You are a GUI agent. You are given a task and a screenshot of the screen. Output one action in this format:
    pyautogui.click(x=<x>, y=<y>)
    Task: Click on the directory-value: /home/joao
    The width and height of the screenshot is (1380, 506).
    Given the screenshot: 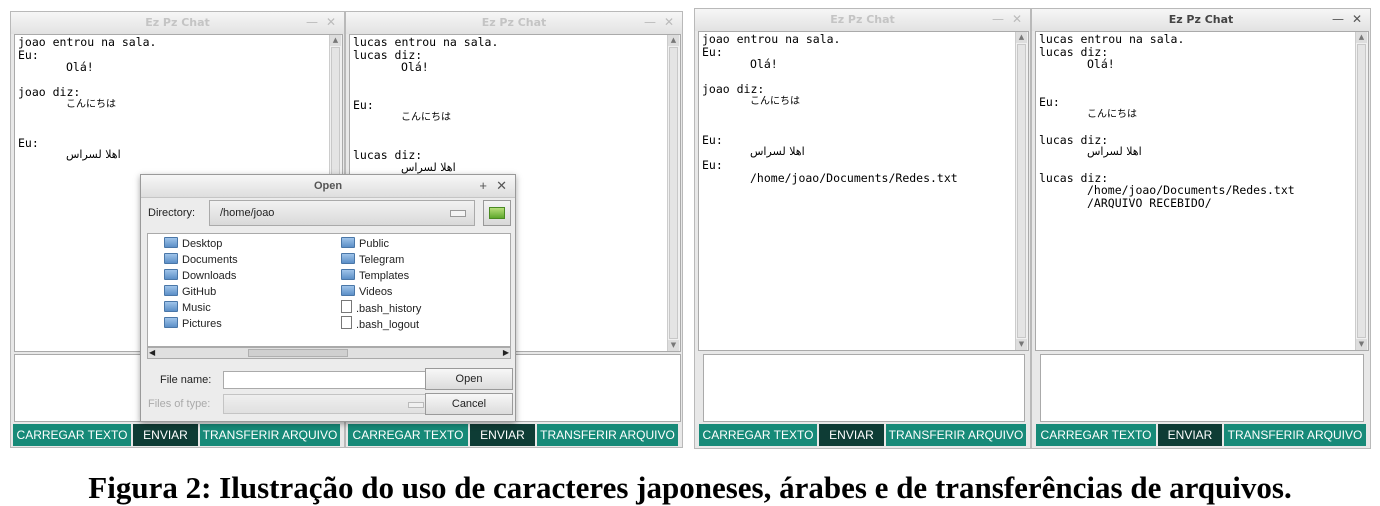 What is the action you would take?
    pyautogui.click(x=247, y=213)
    